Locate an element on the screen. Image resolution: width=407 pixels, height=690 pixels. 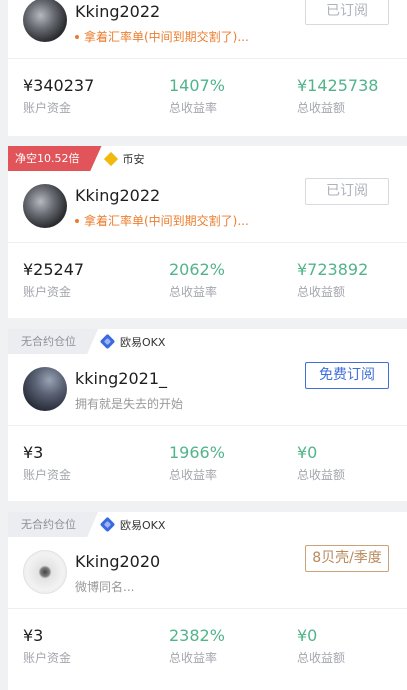
trader-stats: ¥340237 账户资金 1407% 总收益率 ¥1425738 总收益额 is located at coordinates (207, 100).